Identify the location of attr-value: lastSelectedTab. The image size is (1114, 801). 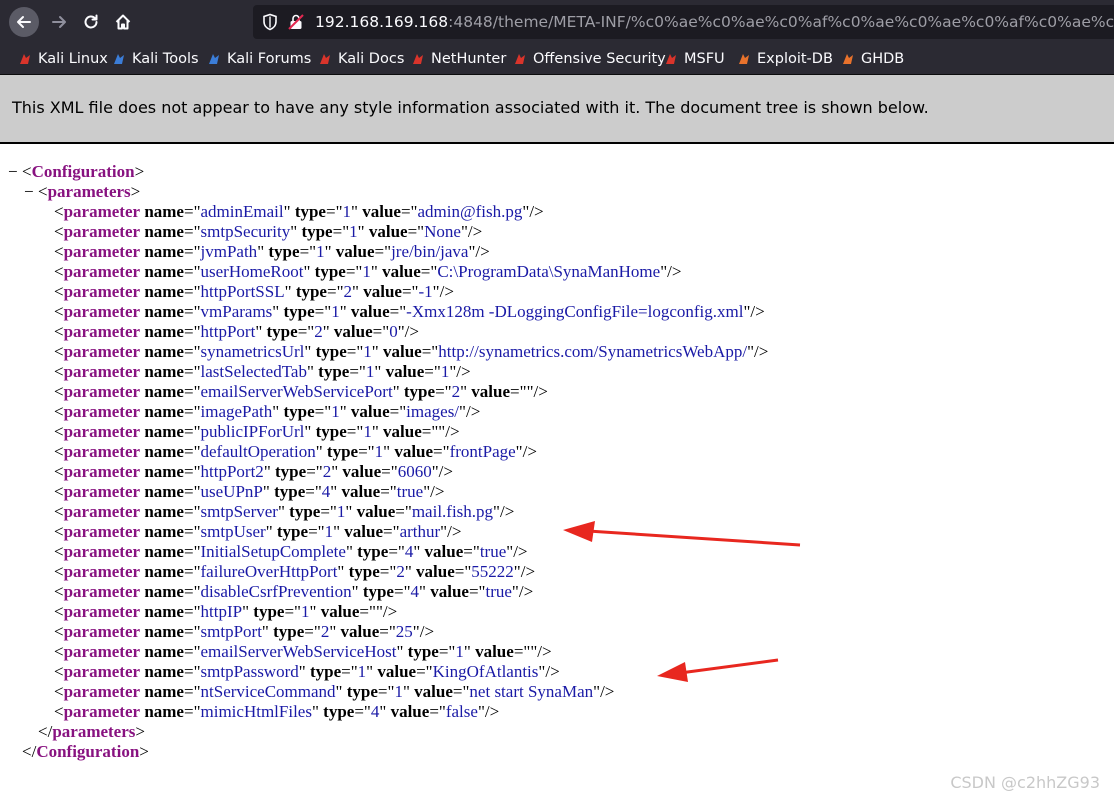
(253, 371).